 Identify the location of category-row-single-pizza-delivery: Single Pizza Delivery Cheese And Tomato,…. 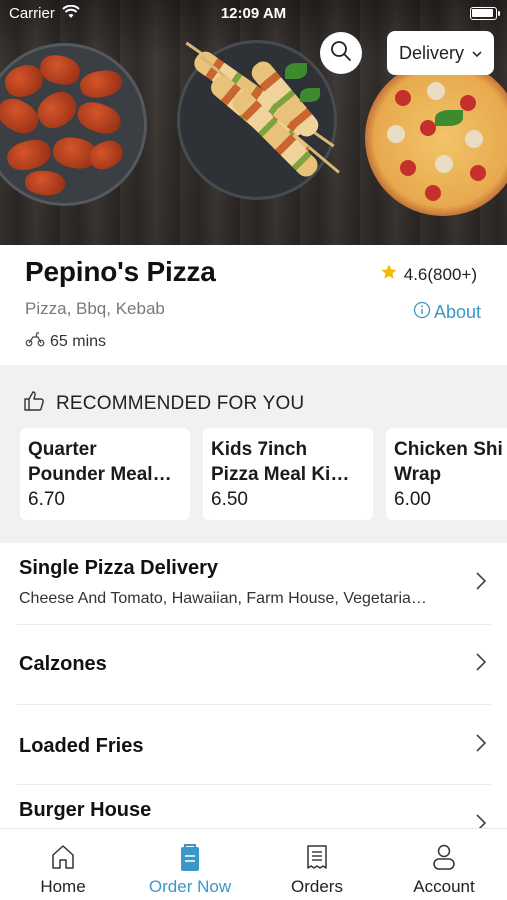
(253, 583).